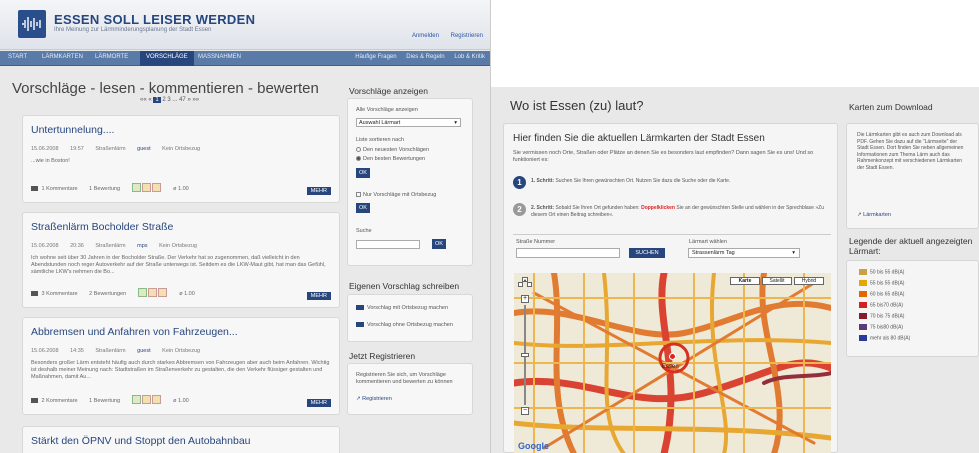 Image resolution: width=979 pixels, height=453 pixels. Describe the element at coordinates (17, 57) in the screenshot. I see `nav-start: START` at that location.